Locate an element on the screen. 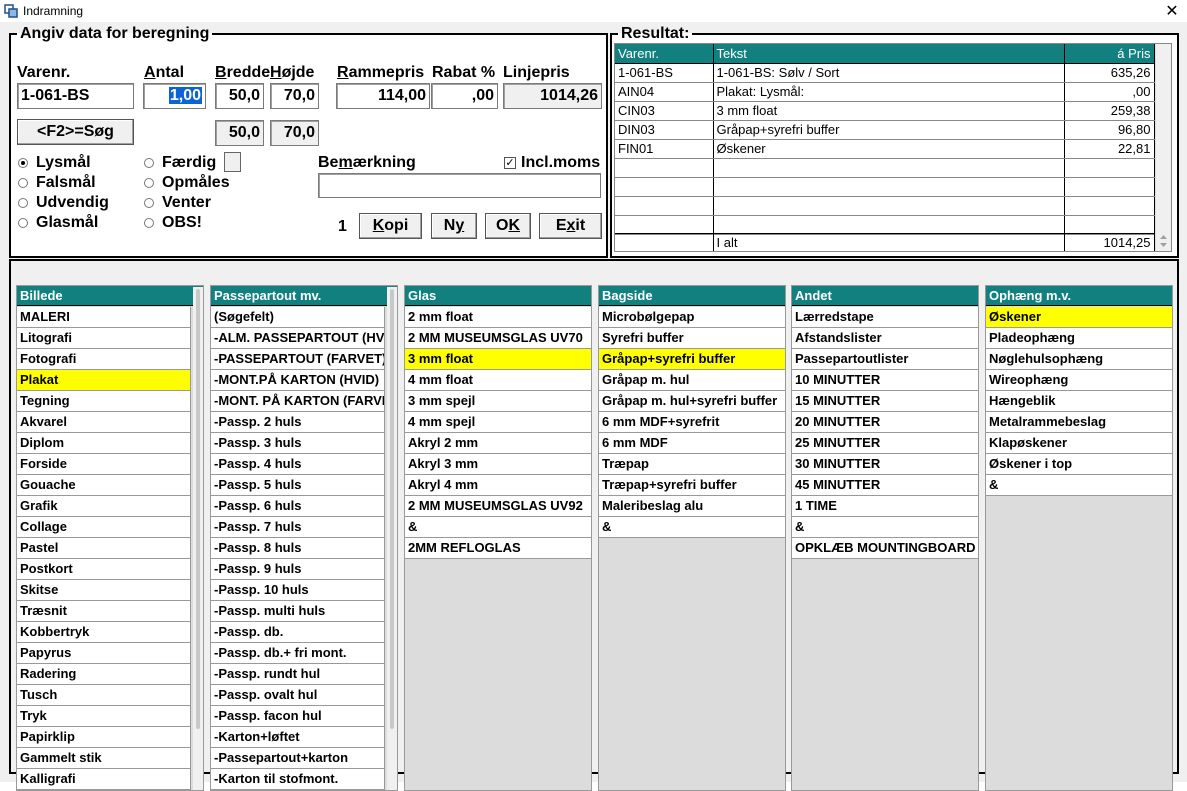  category-item: Papirklip is located at coordinates (104, 737).